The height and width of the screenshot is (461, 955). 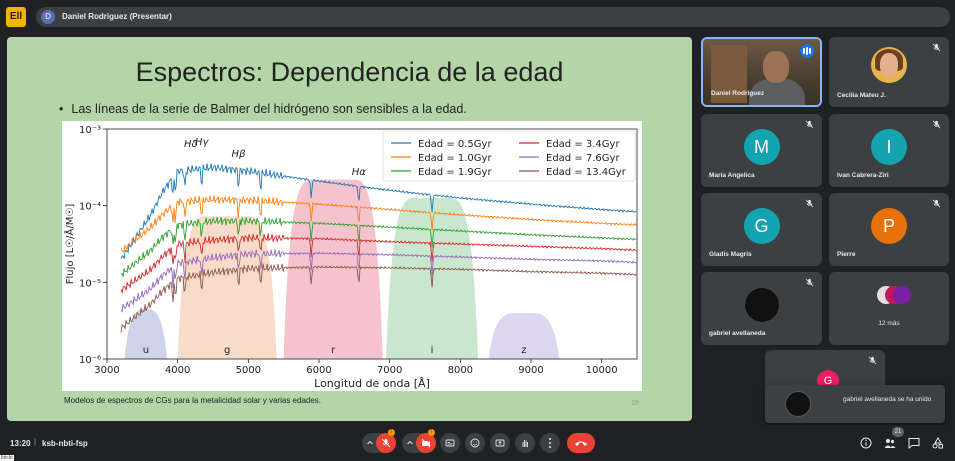 What do you see at coordinates (890, 443) in the screenshot?
I see `people-icon` at bounding box center [890, 443].